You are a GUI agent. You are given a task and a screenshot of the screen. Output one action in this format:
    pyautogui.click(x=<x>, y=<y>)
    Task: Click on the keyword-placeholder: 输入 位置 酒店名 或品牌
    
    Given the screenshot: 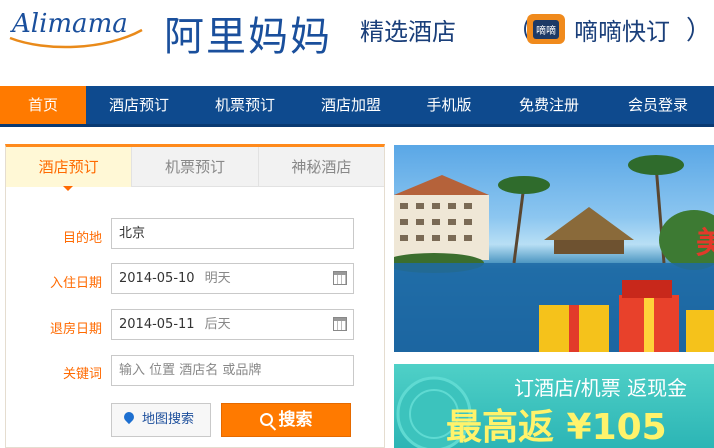 What is the action you would take?
    pyautogui.click(x=190, y=370)
    